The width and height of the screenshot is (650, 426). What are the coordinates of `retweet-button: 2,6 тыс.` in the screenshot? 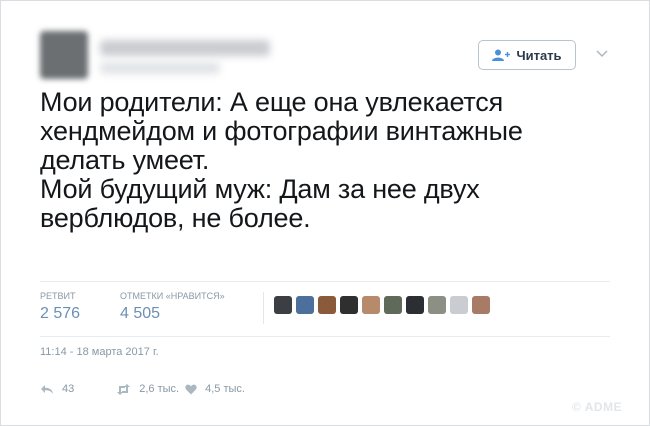 It's located at (147, 389).